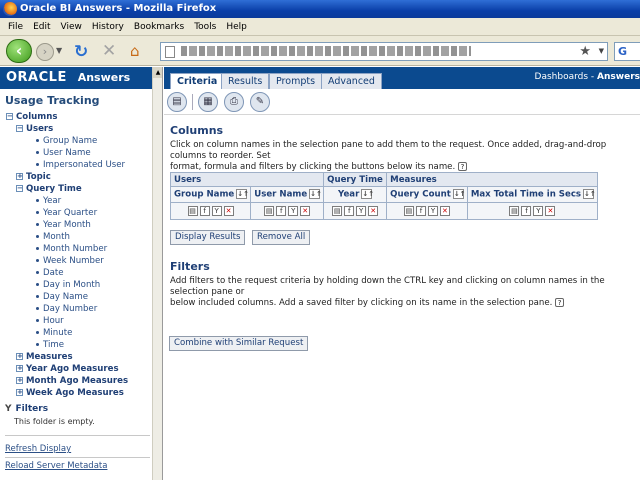 The height and width of the screenshot is (480, 640). I want to click on print-icon: ⎙, so click(234, 102).